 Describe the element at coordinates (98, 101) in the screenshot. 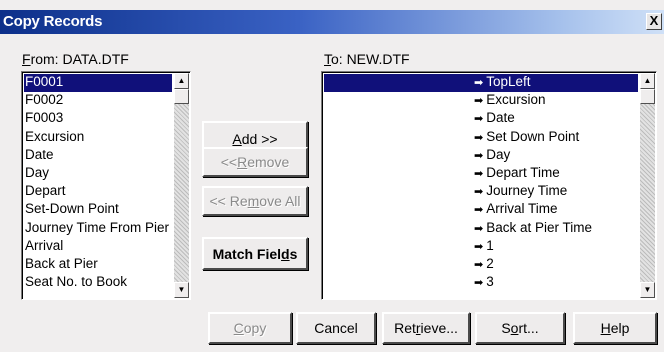

I see `from-list-item: F0002` at that location.